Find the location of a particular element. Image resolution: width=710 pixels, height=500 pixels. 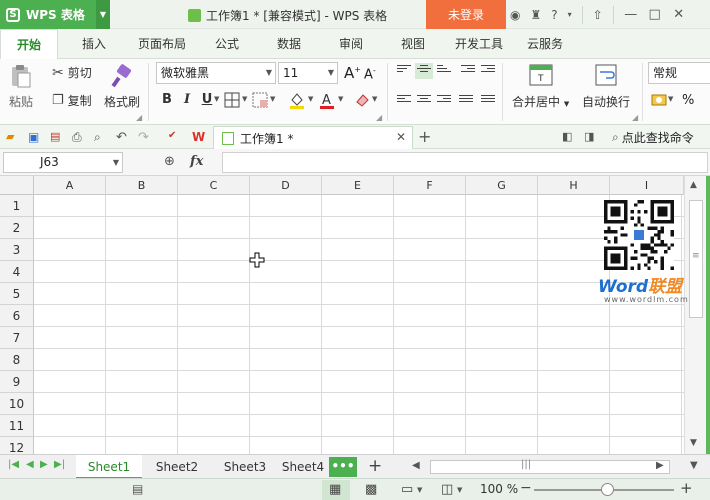

vertical-scrollbar: ▲ ≡ ▼ is located at coordinates (697, 315).